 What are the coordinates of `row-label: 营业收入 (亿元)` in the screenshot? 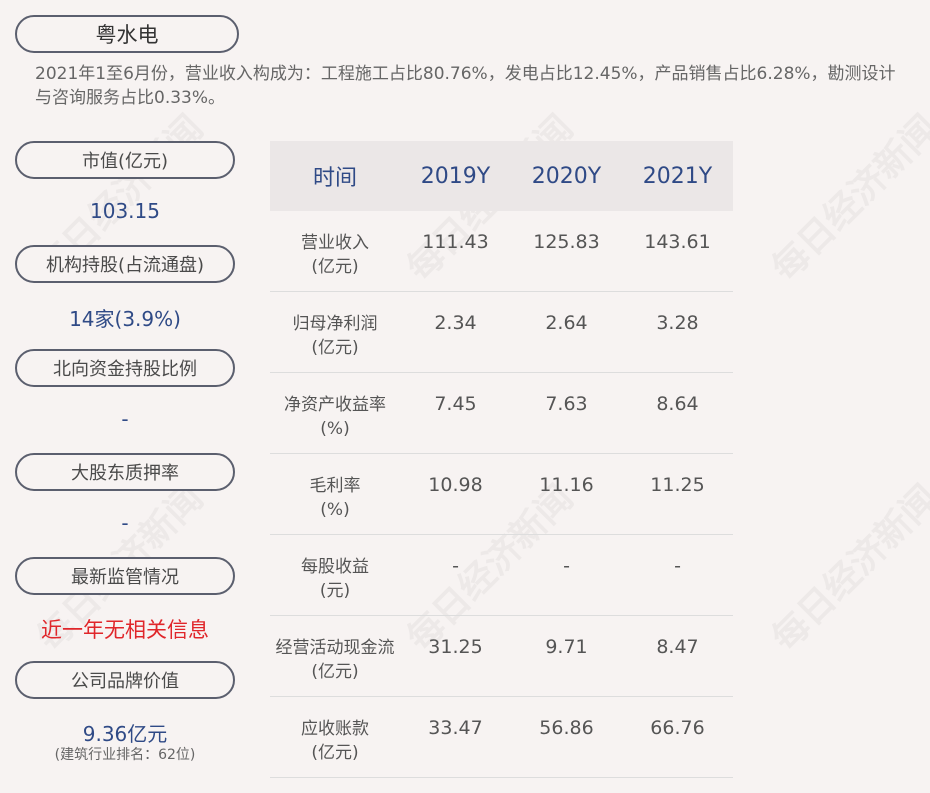 It's located at (335, 255).